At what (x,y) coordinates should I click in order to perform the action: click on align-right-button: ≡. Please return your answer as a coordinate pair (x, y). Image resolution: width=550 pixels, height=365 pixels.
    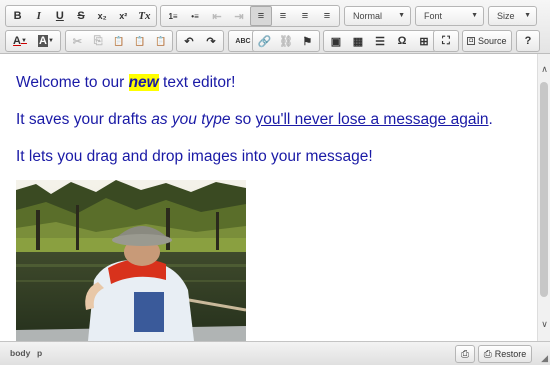
    Looking at the image, I should click on (305, 16).